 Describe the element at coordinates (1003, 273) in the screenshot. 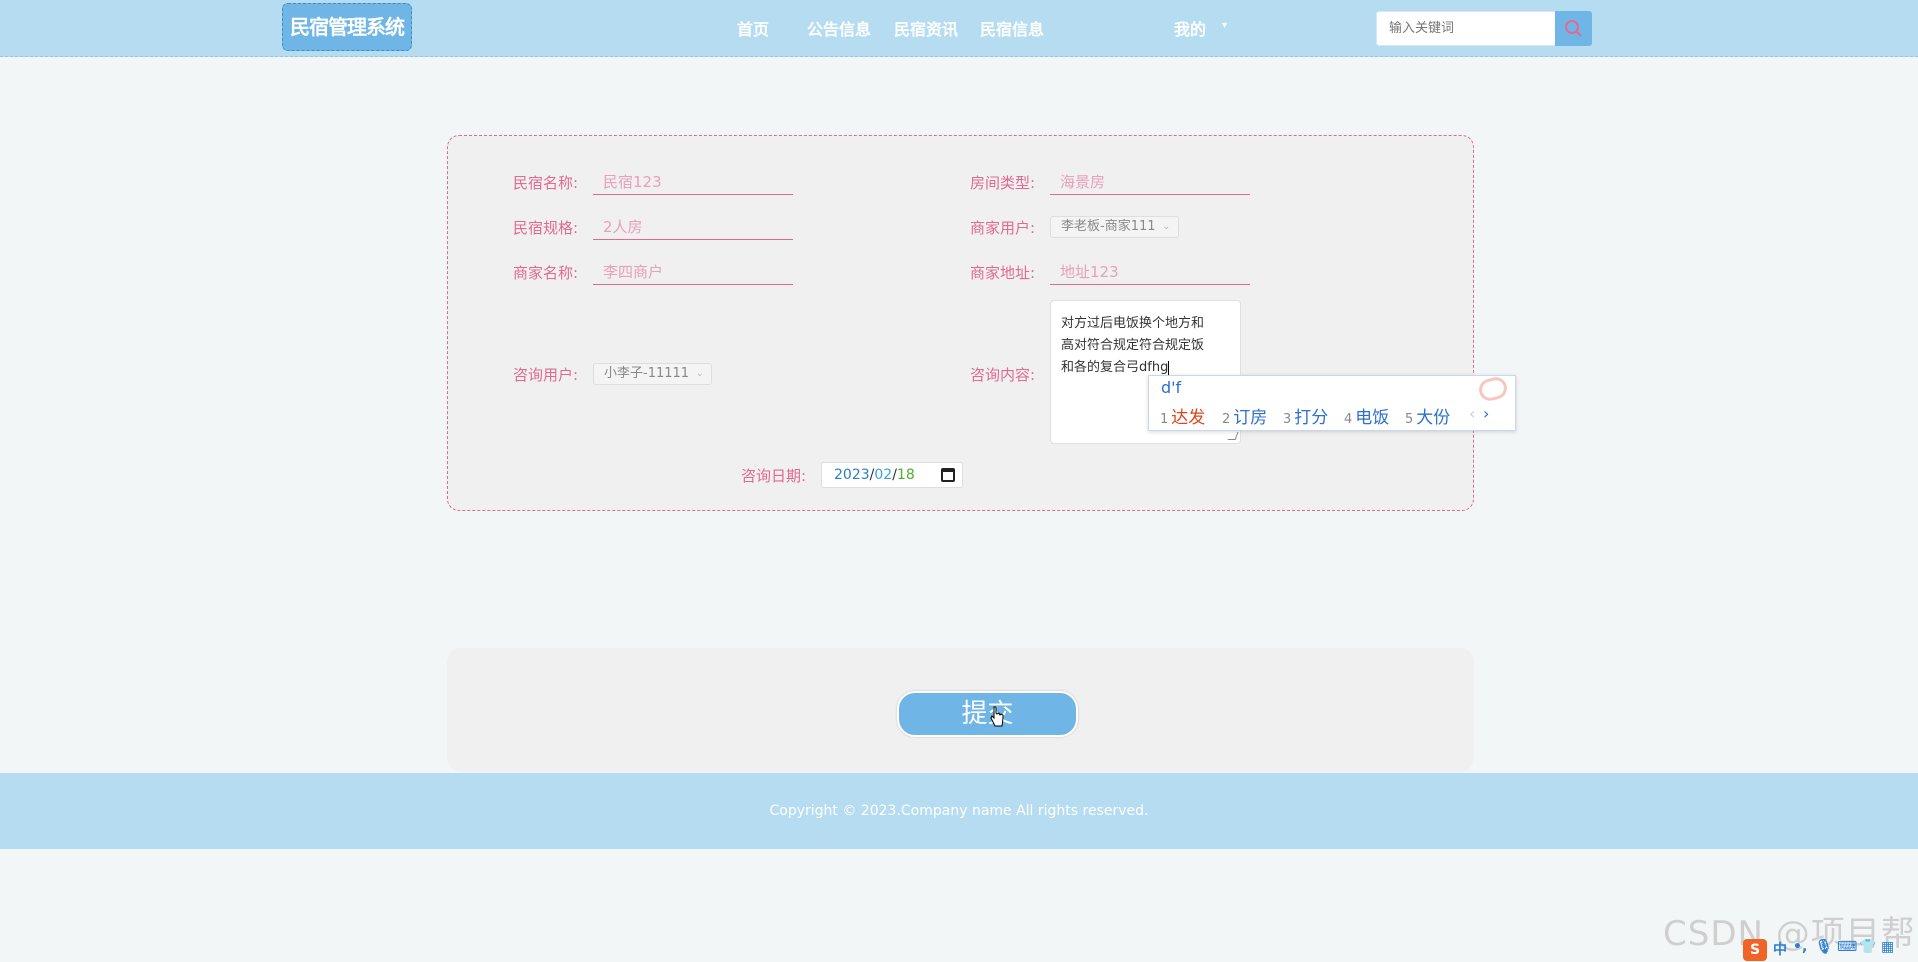

I see `merchant-address-label: 商家地址:` at that location.